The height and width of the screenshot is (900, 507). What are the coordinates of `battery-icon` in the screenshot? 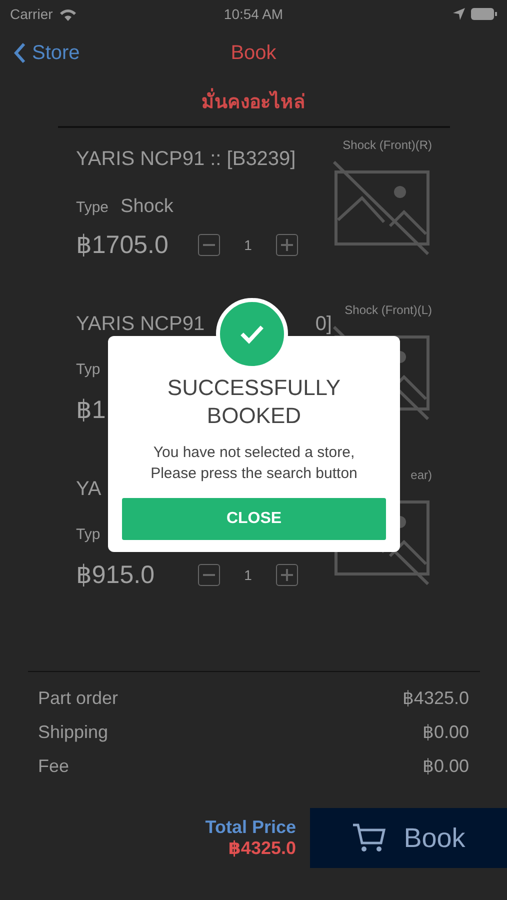 It's located at (484, 14).